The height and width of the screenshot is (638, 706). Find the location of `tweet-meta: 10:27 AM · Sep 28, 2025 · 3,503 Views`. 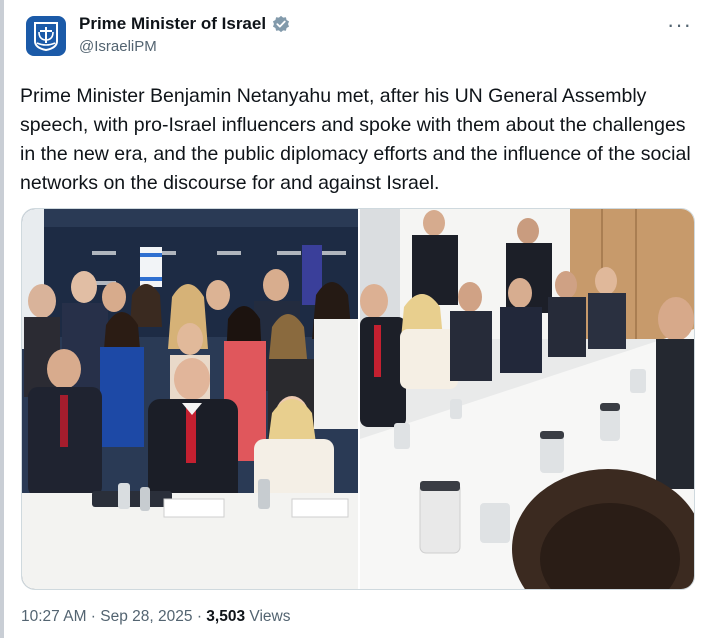

tweet-meta: 10:27 AM · Sep 28, 2025 · 3,503 Views is located at coordinates (155, 617).